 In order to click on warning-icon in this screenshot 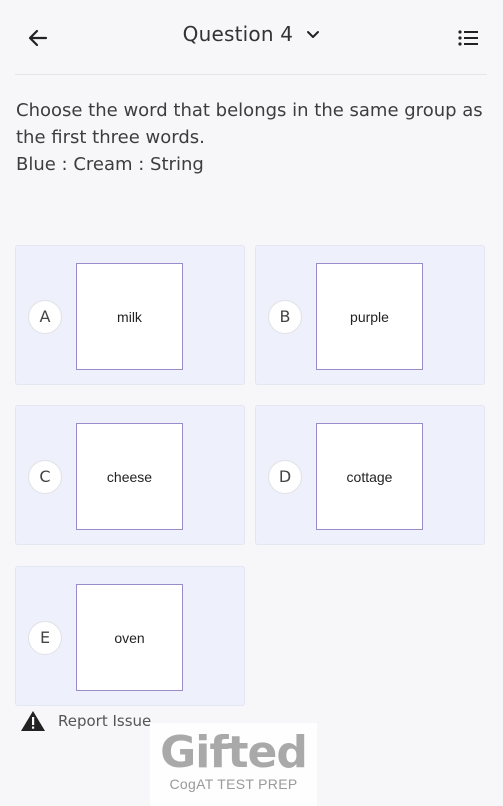, I will do `click(33, 721)`.